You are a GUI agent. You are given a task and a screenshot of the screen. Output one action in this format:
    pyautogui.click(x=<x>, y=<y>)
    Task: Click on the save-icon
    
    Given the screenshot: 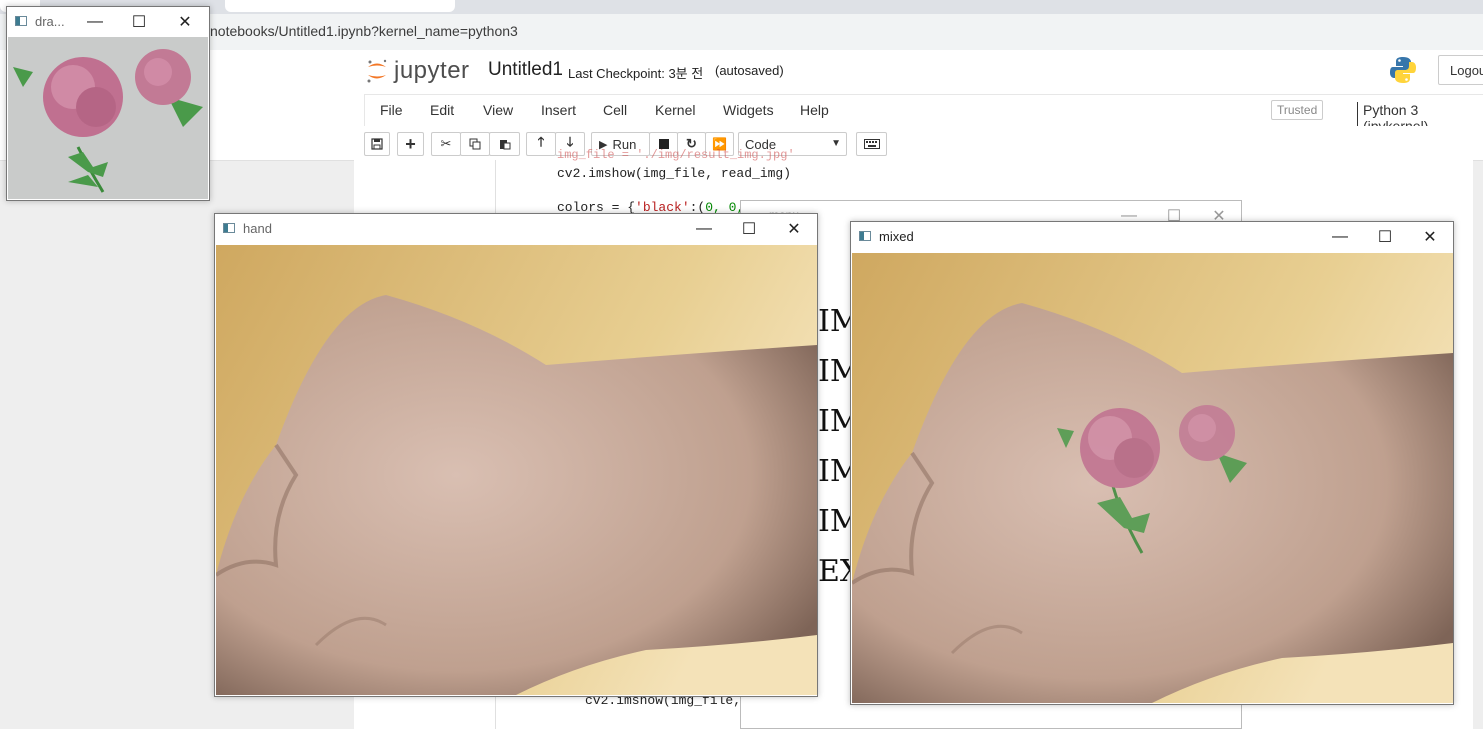 What is the action you would take?
    pyautogui.click(x=377, y=144)
    